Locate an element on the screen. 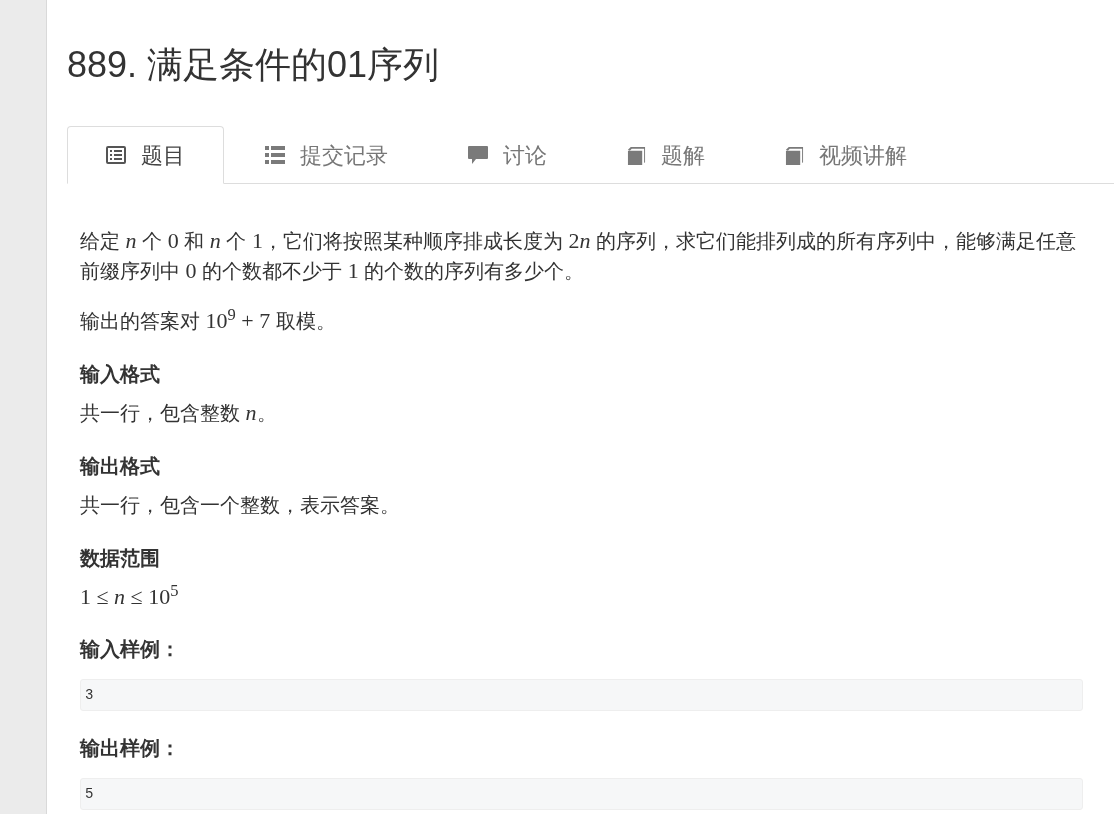 Image resolution: width=1114 pixels, height=814 pixels. tab: 提交记录 is located at coordinates (326, 155).